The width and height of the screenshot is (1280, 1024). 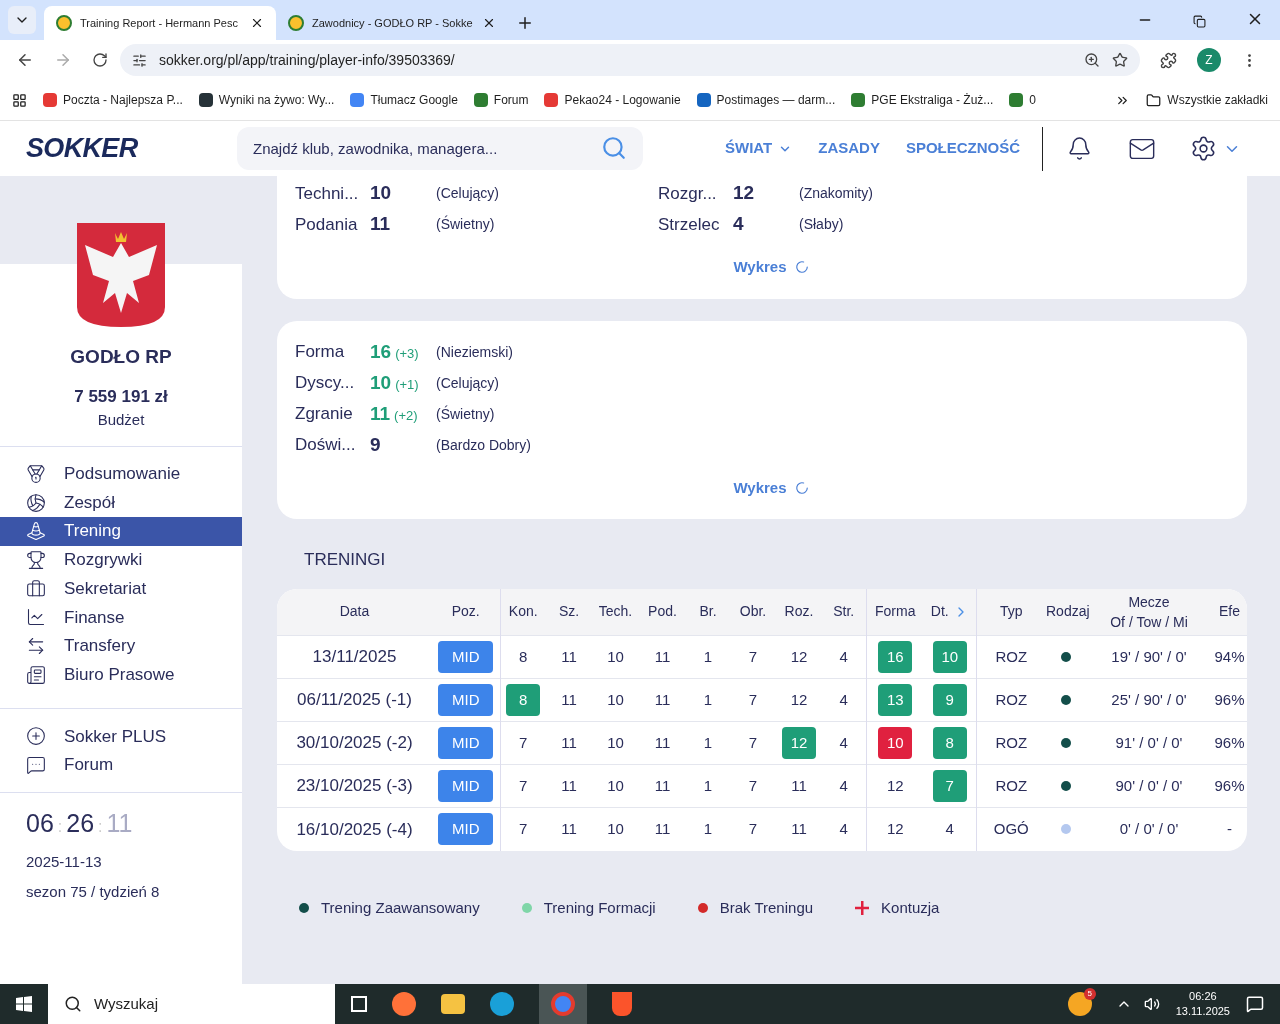 I want to click on sidebar-item: Transfery, so click(x=121, y=646).